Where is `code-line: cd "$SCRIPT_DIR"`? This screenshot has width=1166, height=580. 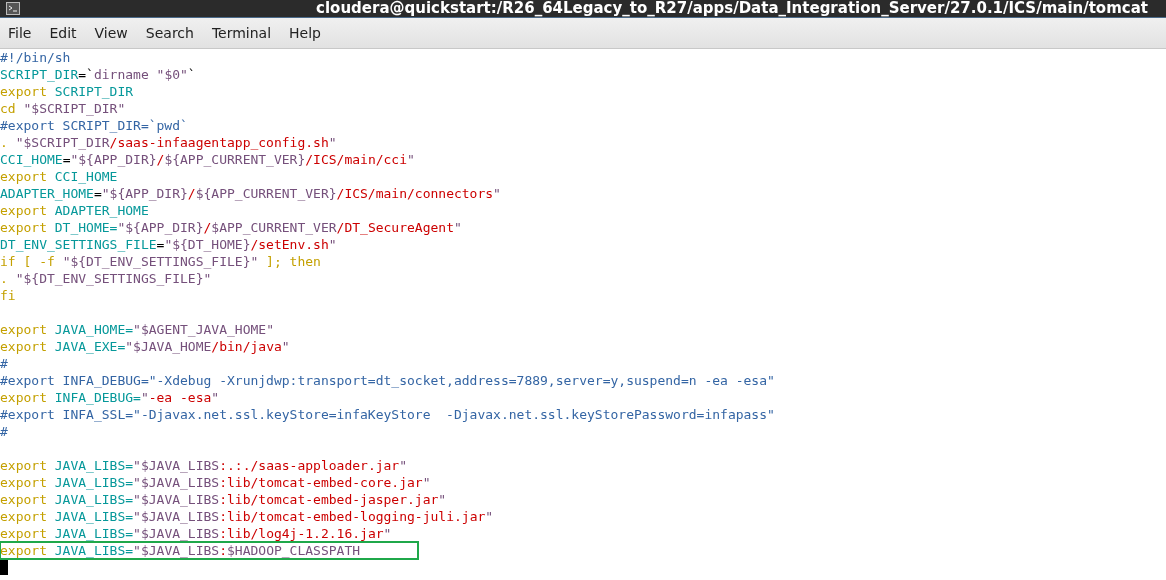
code-line: cd "$SCRIPT_DIR" is located at coordinates (63, 108).